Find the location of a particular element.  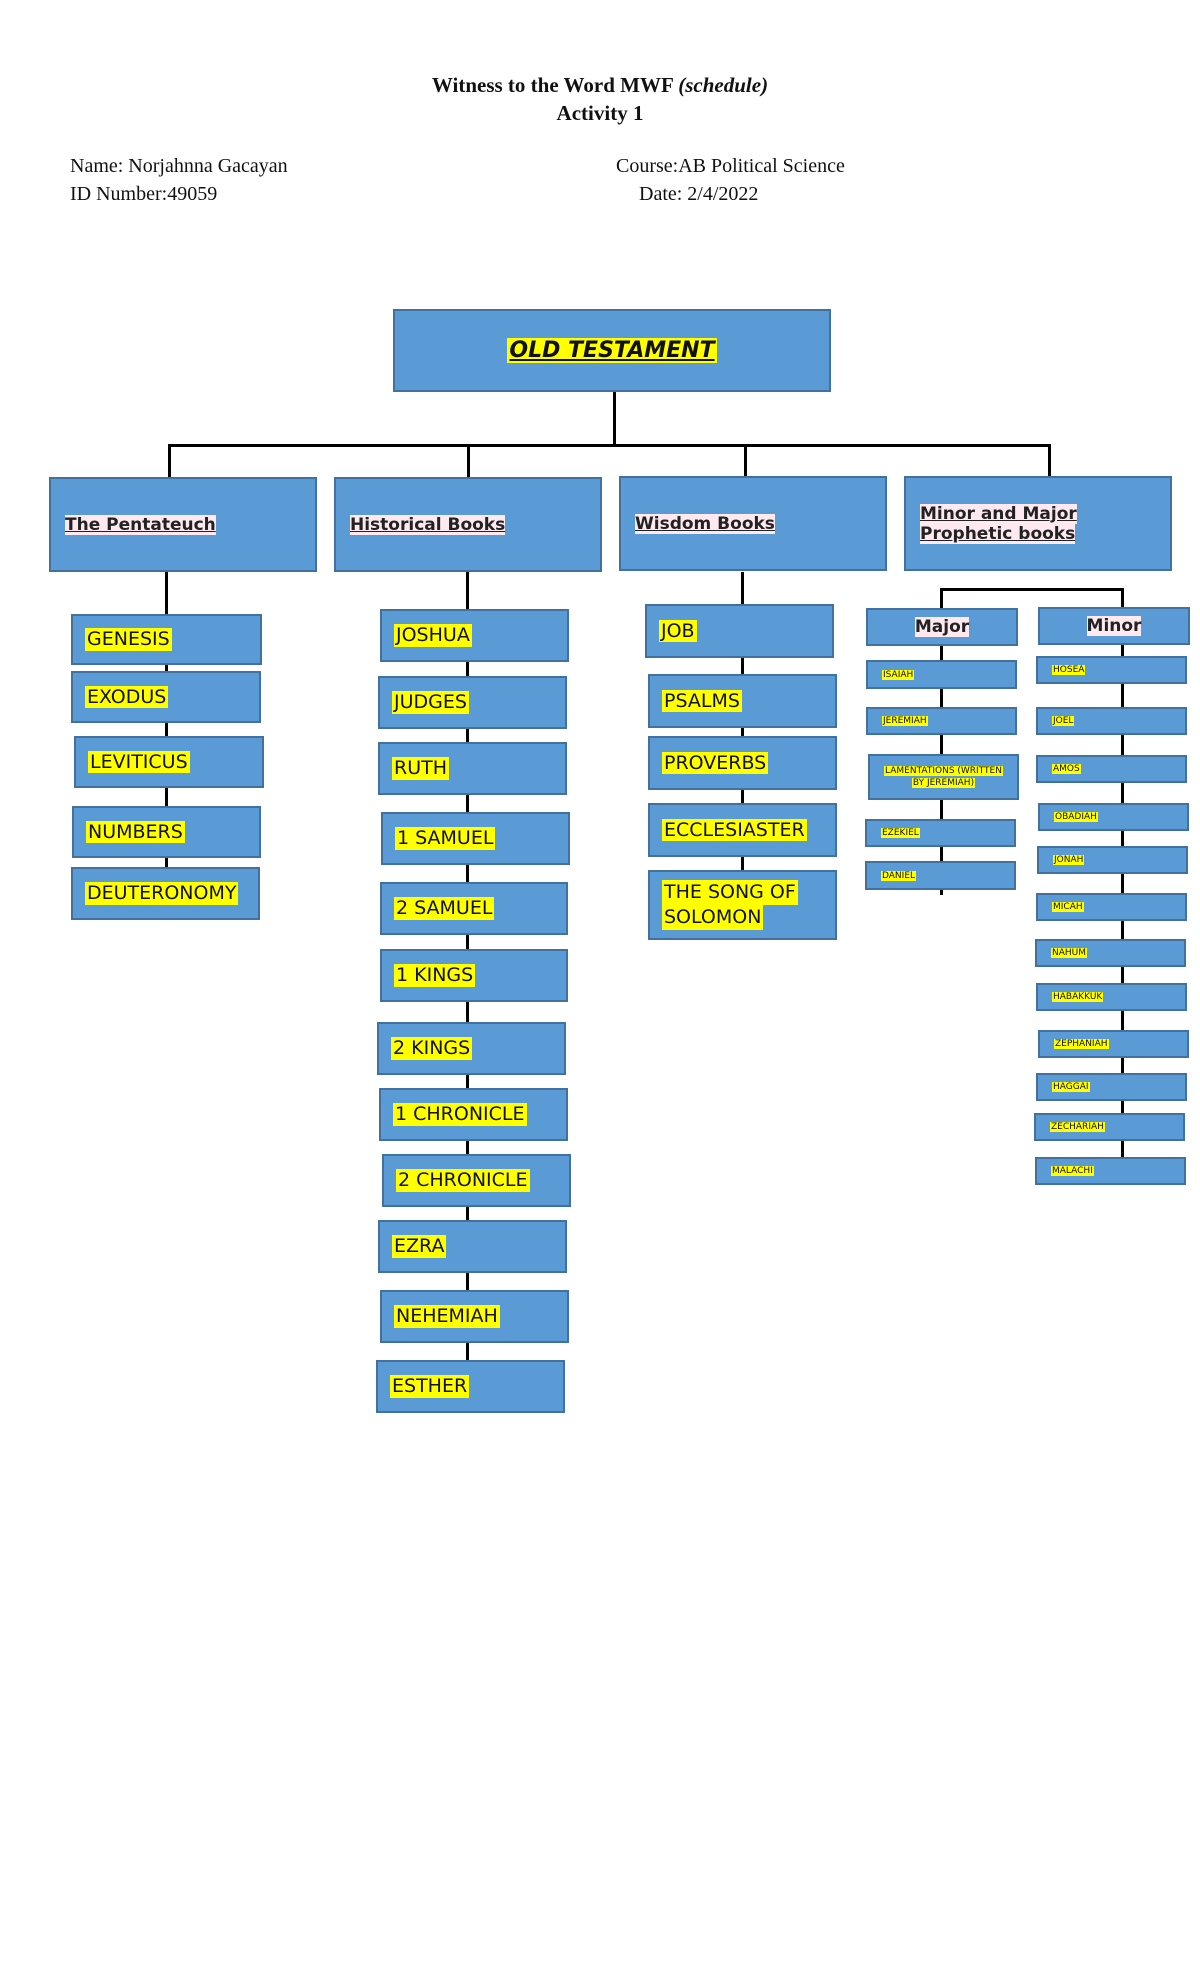

root-label: OLD TESTAMENT is located at coordinates (612, 350).